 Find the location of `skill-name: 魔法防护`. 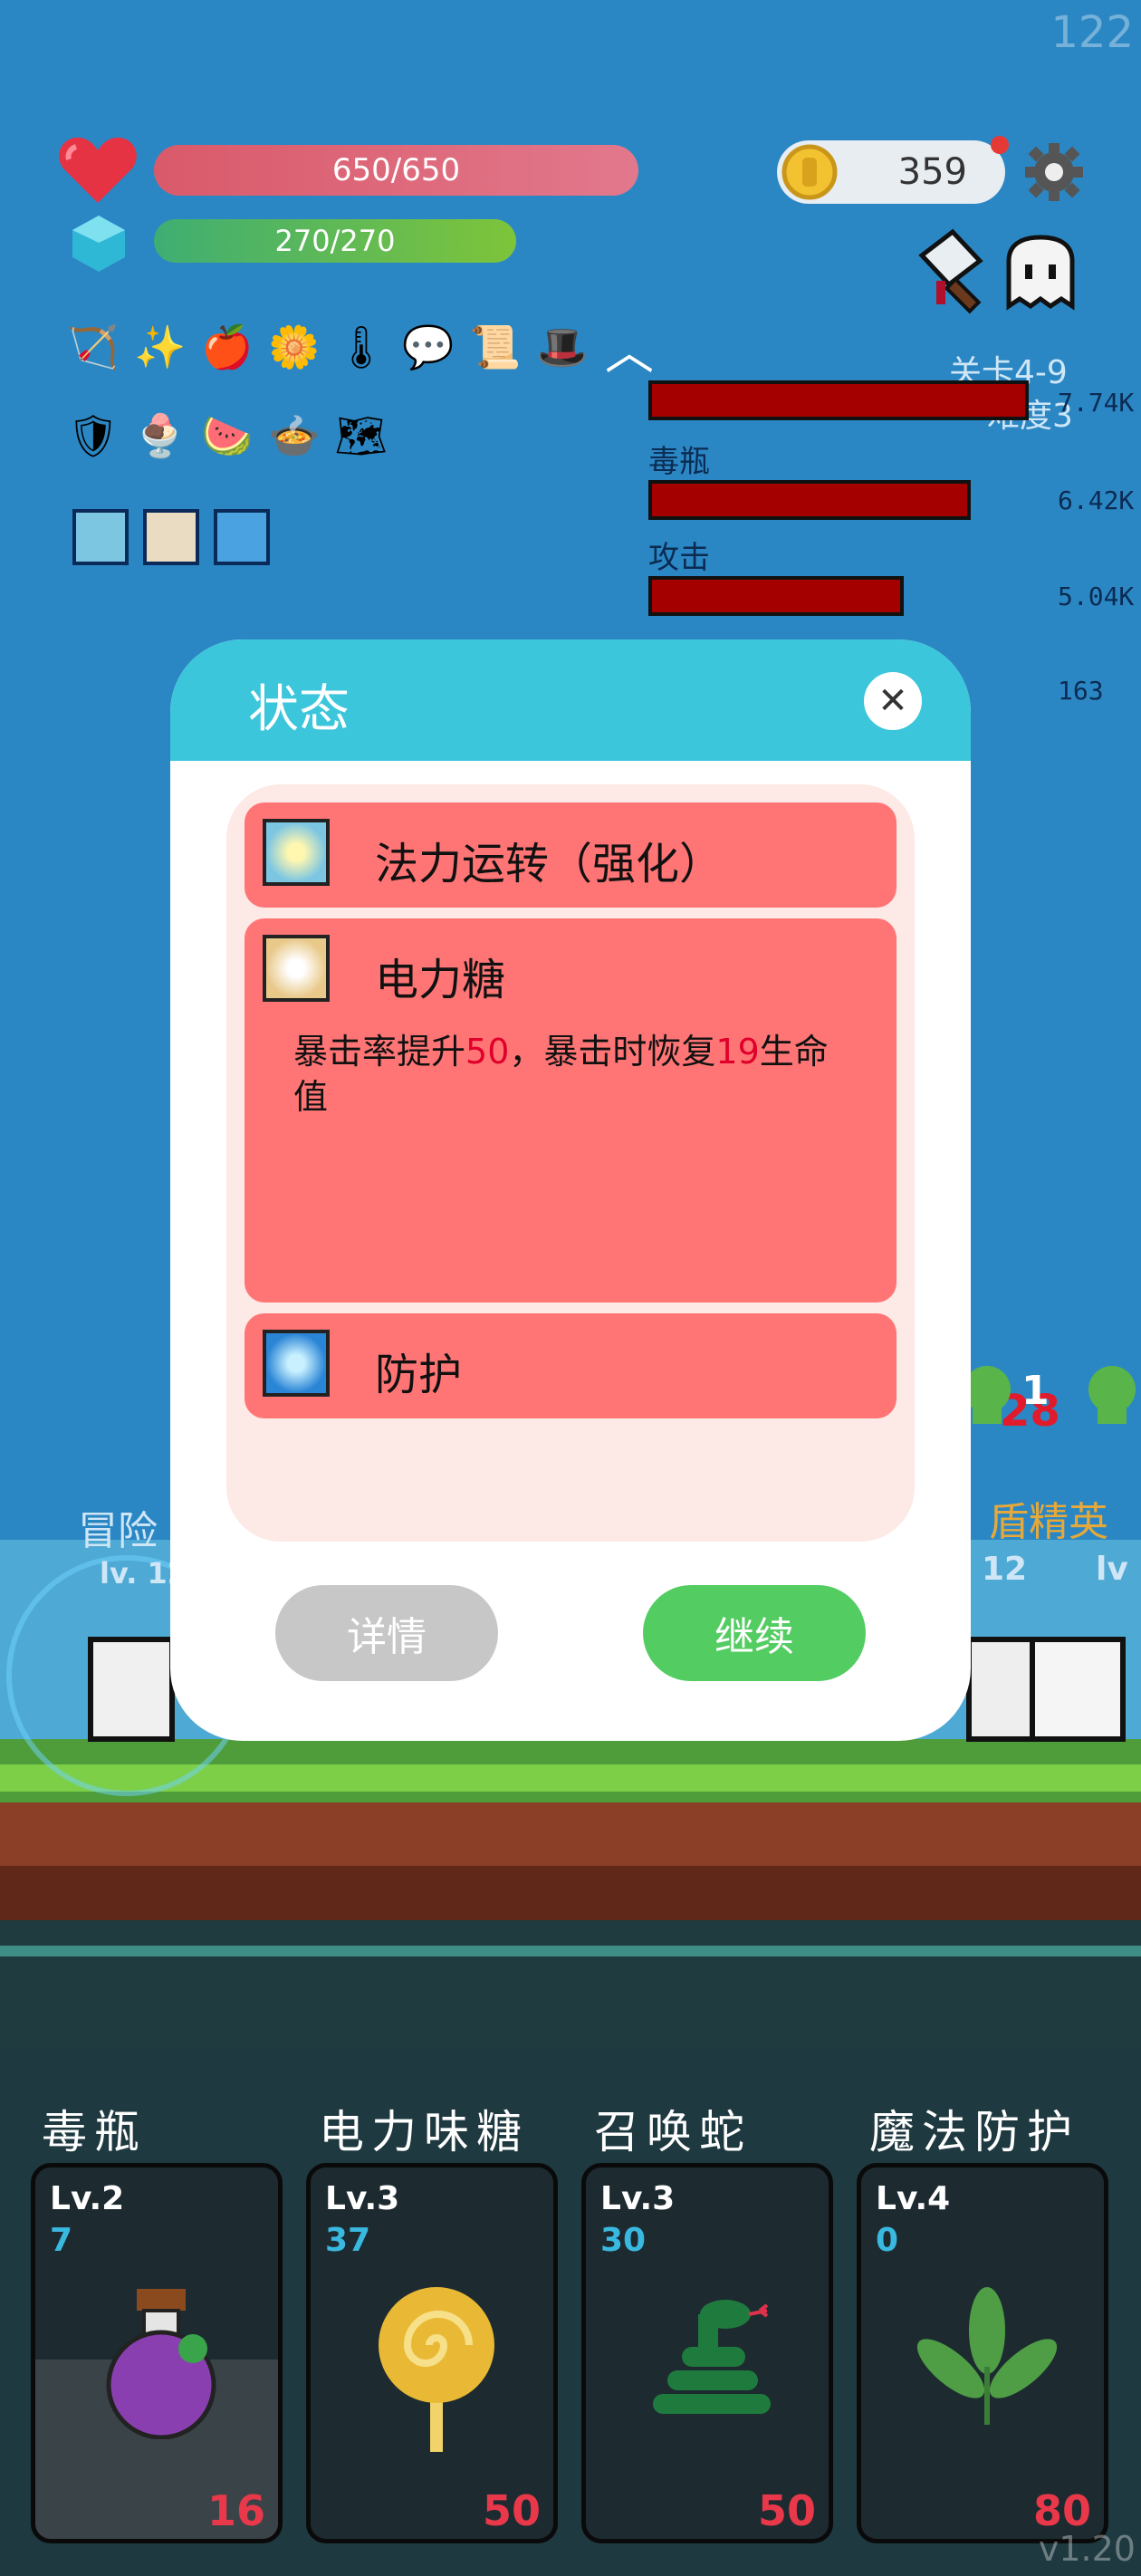

skill-name: 魔法防护 is located at coordinates (974, 2132).